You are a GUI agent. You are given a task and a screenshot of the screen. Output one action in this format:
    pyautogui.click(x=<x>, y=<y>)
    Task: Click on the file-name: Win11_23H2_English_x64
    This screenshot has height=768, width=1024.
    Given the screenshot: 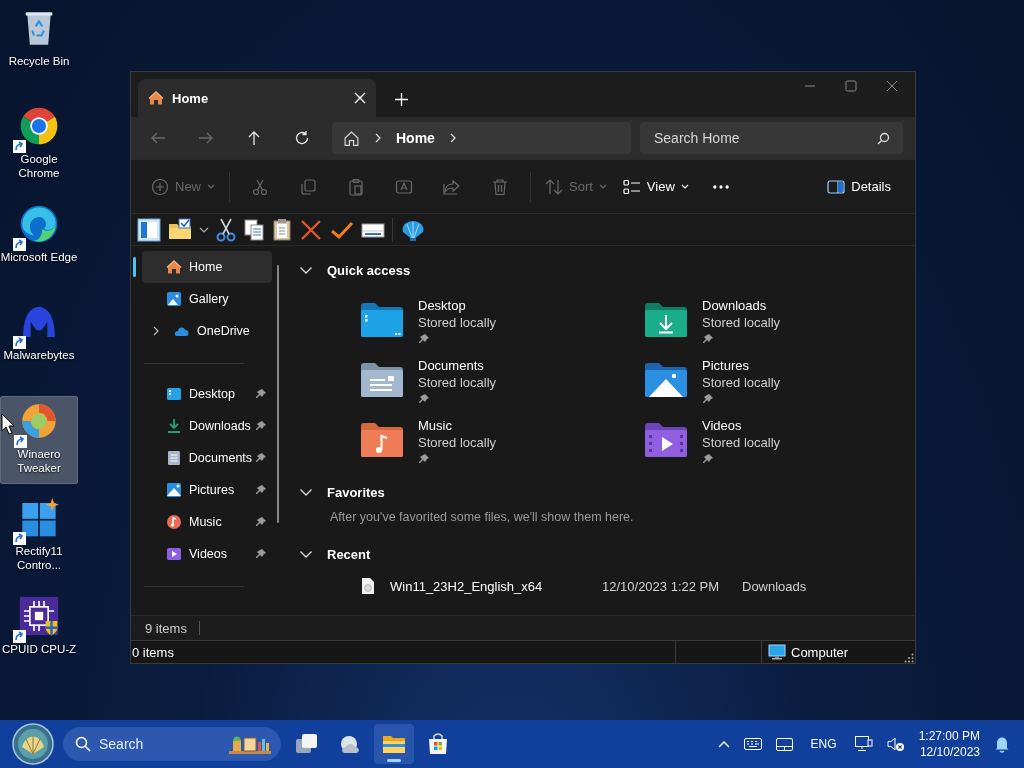 What is the action you would take?
    pyautogui.click(x=496, y=586)
    